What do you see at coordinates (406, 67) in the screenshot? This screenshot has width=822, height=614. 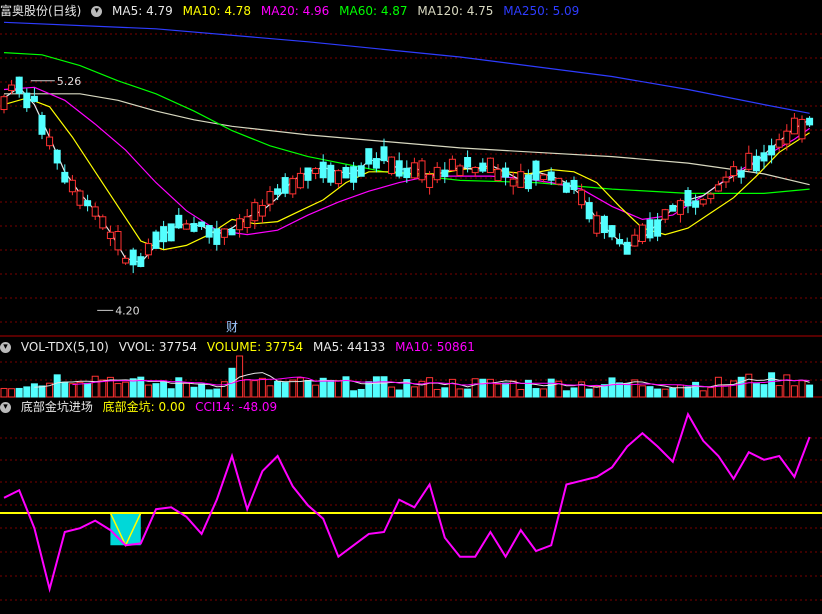 I see `ma250-line` at bounding box center [406, 67].